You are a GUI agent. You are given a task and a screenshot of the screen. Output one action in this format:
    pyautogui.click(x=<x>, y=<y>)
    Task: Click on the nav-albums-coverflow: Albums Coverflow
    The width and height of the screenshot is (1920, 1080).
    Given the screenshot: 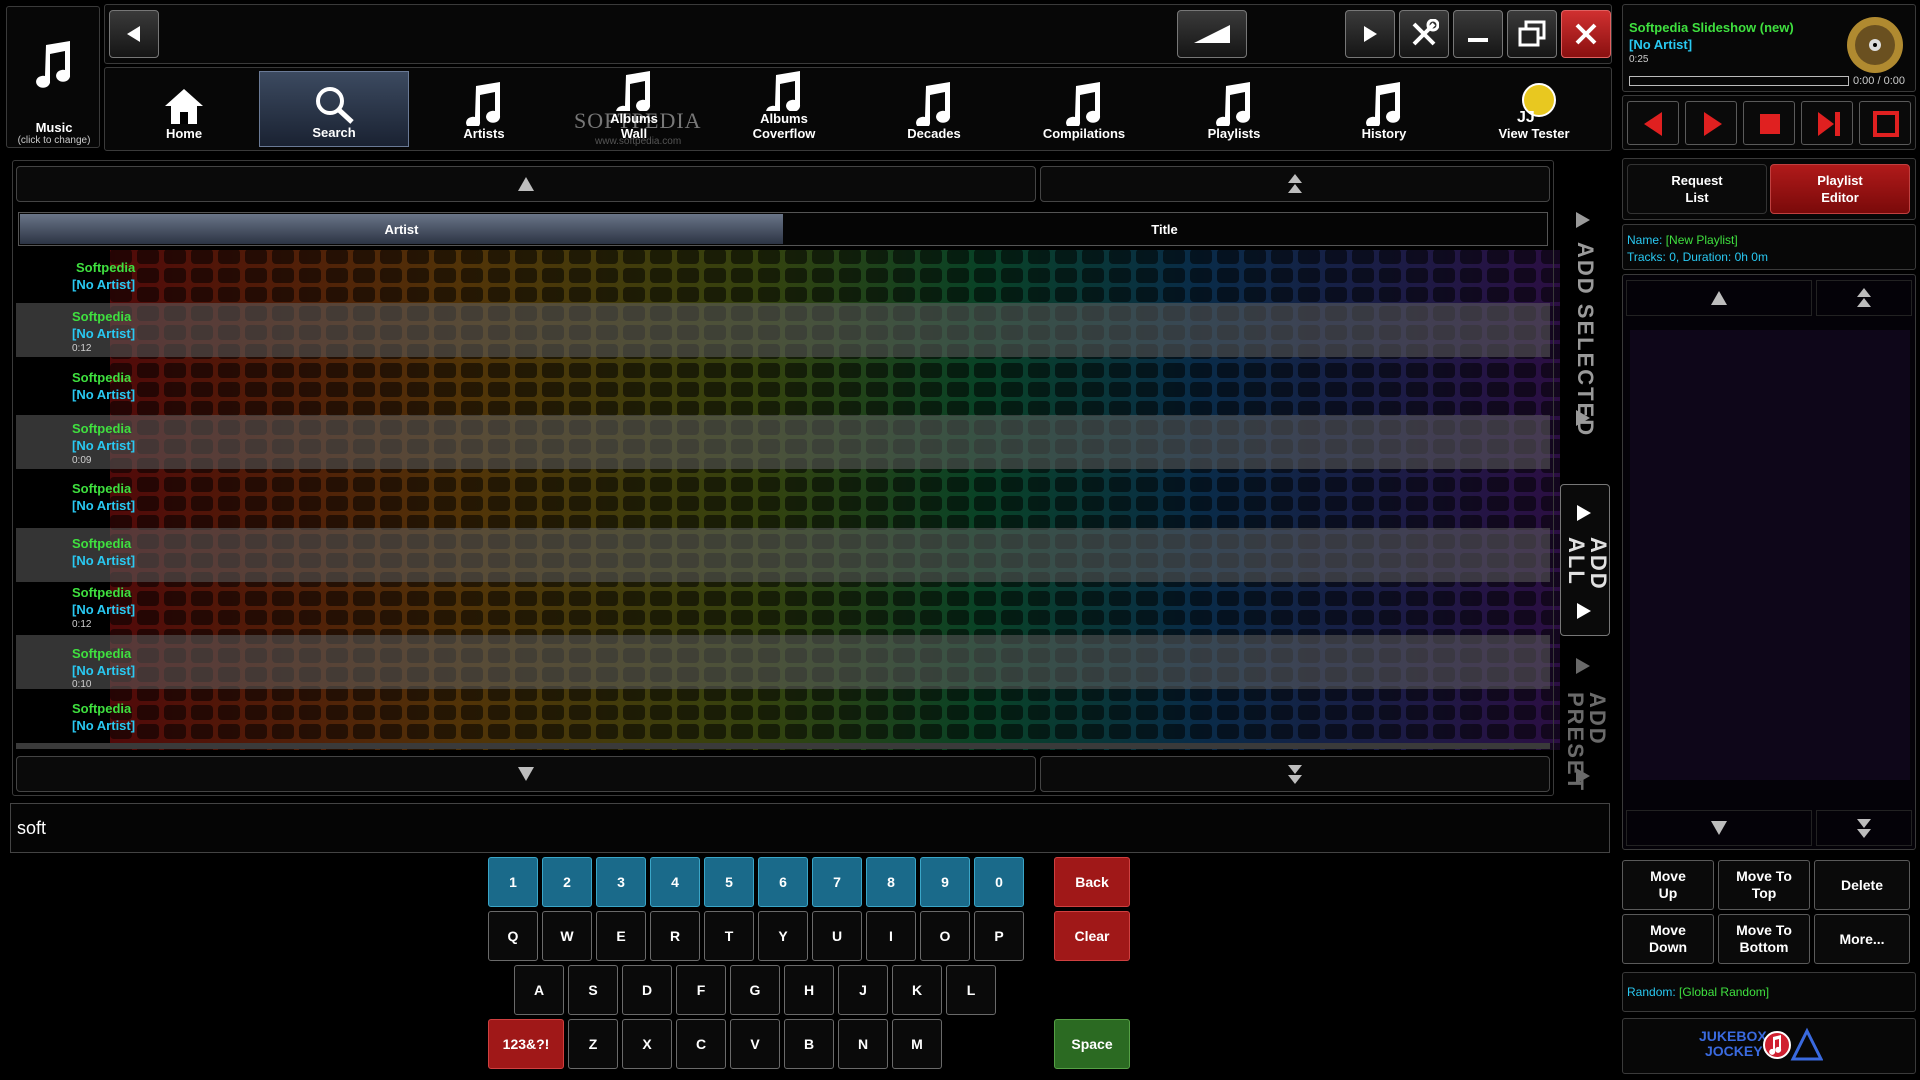 What is the action you would take?
    pyautogui.click(x=784, y=109)
    